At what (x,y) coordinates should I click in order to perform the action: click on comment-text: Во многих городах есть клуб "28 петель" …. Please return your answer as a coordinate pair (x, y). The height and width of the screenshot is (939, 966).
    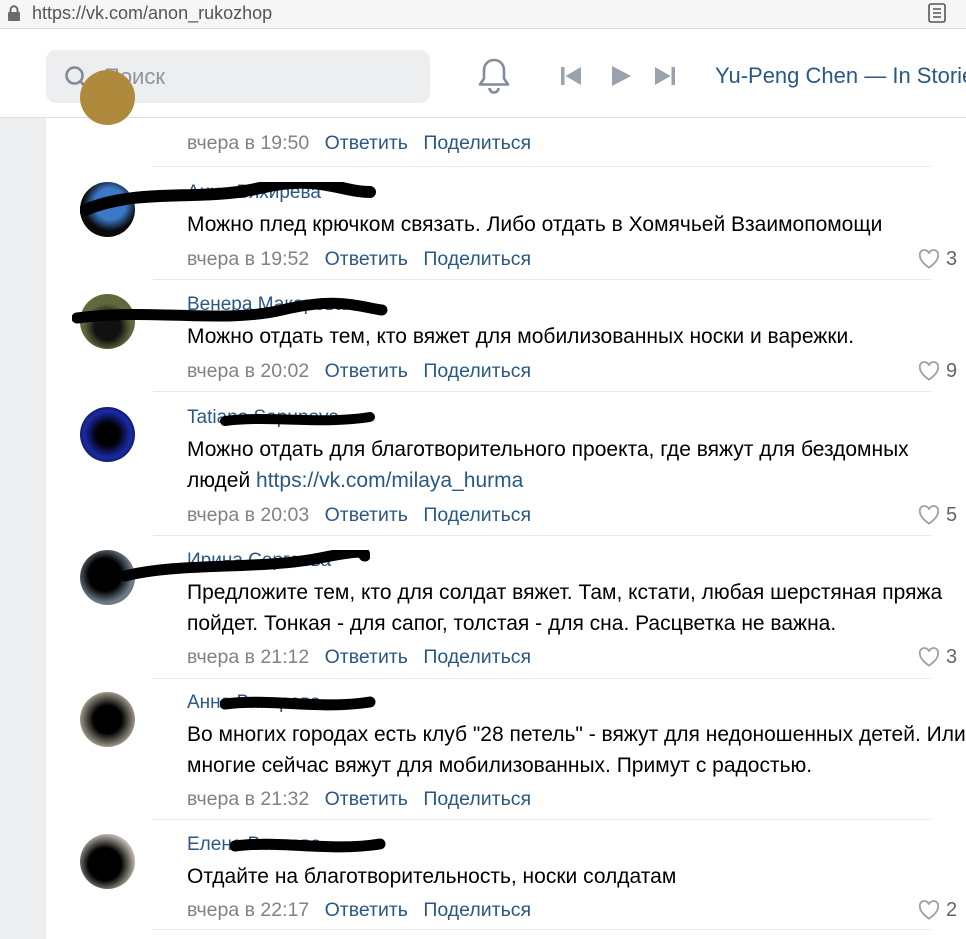
    Looking at the image, I should click on (576, 750).